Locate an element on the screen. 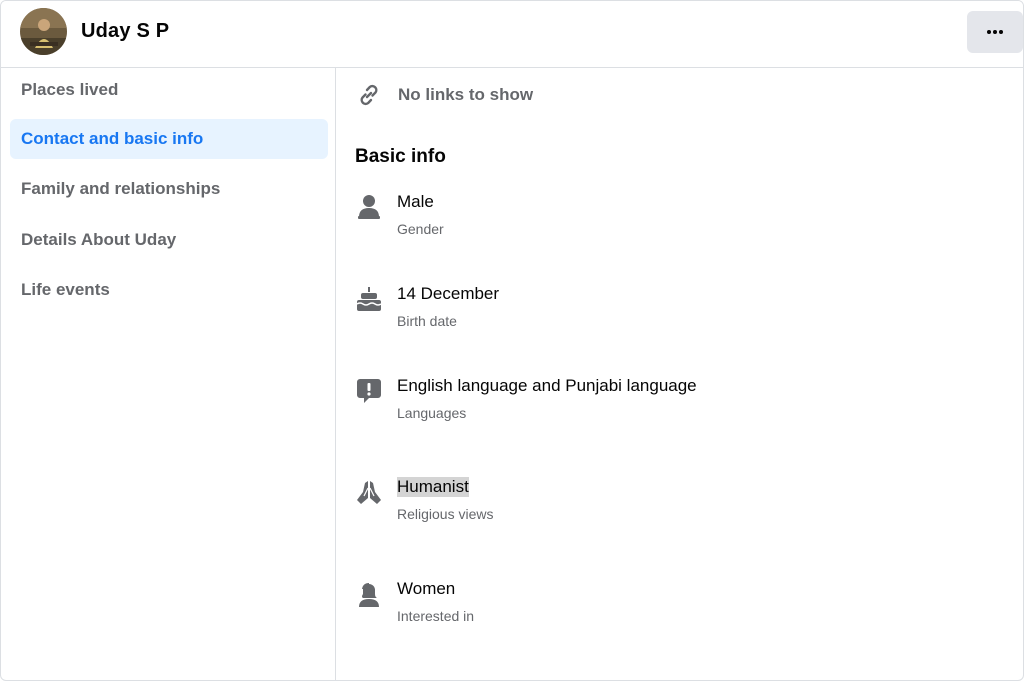 This screenshot has height=681, width=1024. sidebar-item-details-about: Details About Uday is located at coordinates (169, 240).